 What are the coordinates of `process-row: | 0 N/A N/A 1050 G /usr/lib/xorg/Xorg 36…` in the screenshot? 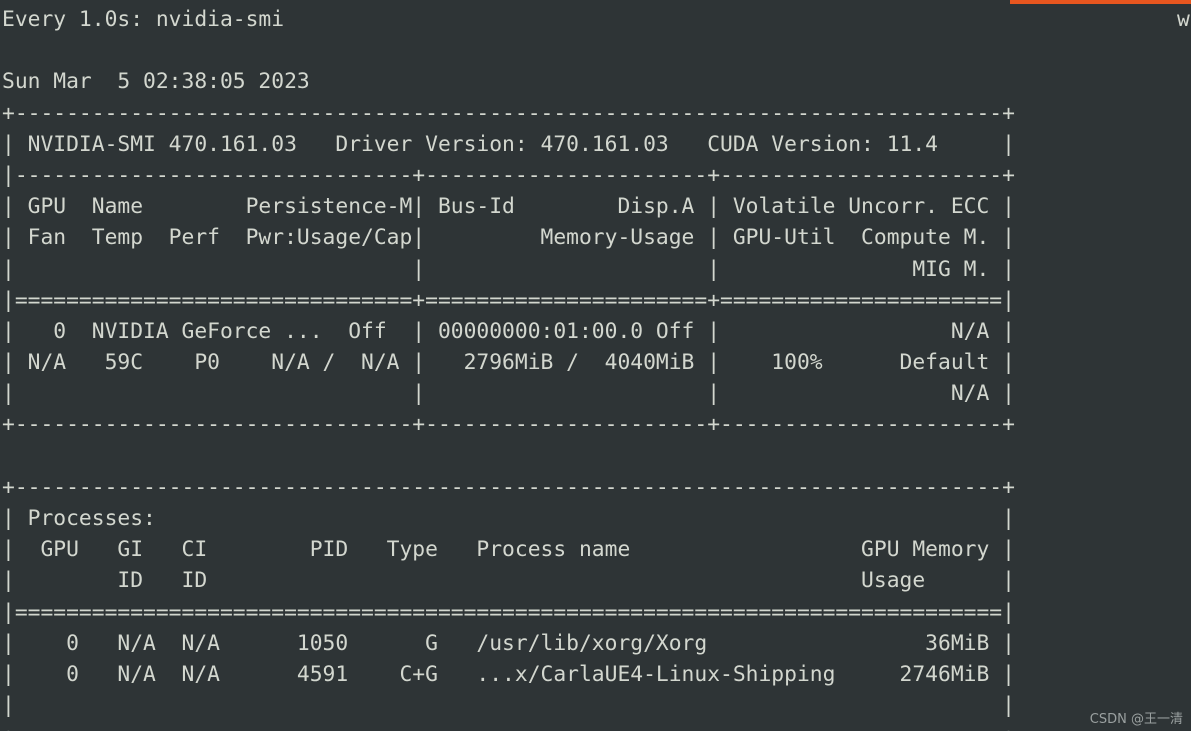 It's located at (508, 643).